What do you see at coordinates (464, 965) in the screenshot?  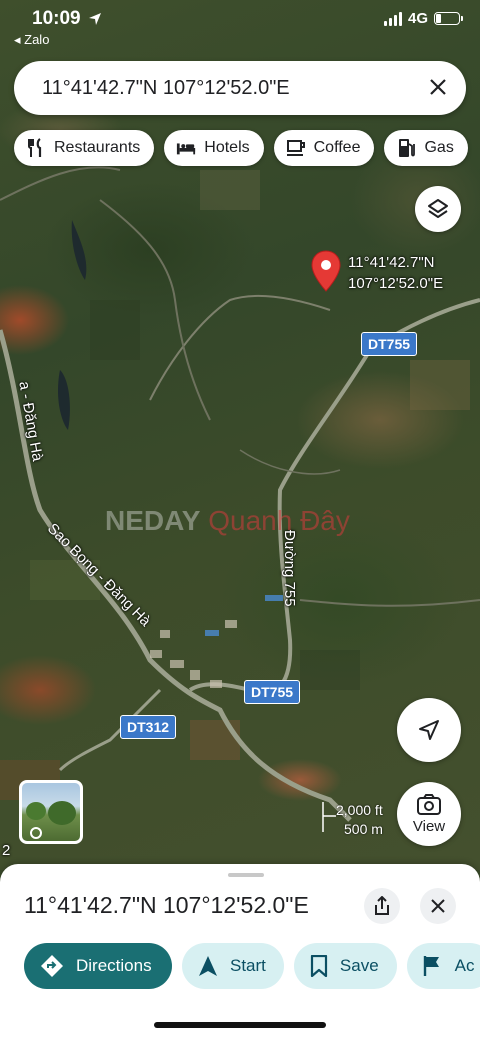 I see `add-label: Ac` at bounding box center [464, 965].